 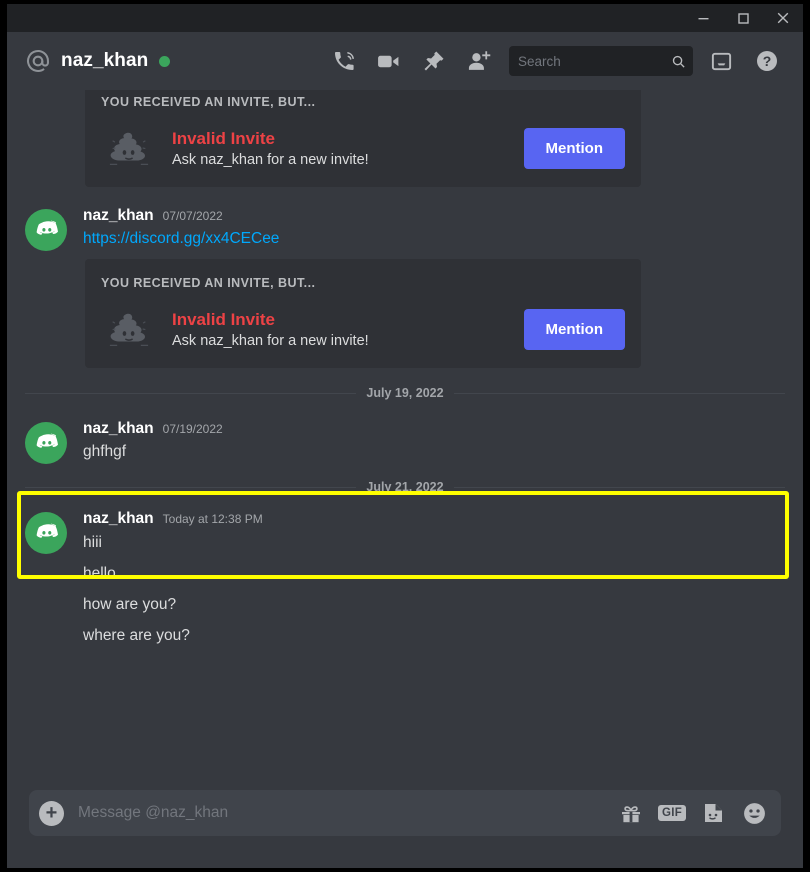 What do you see at coordinates (405, 61) in the screenshot?
I see `channel-header: naz_khan Search ?` at bounding box center [405, 61].